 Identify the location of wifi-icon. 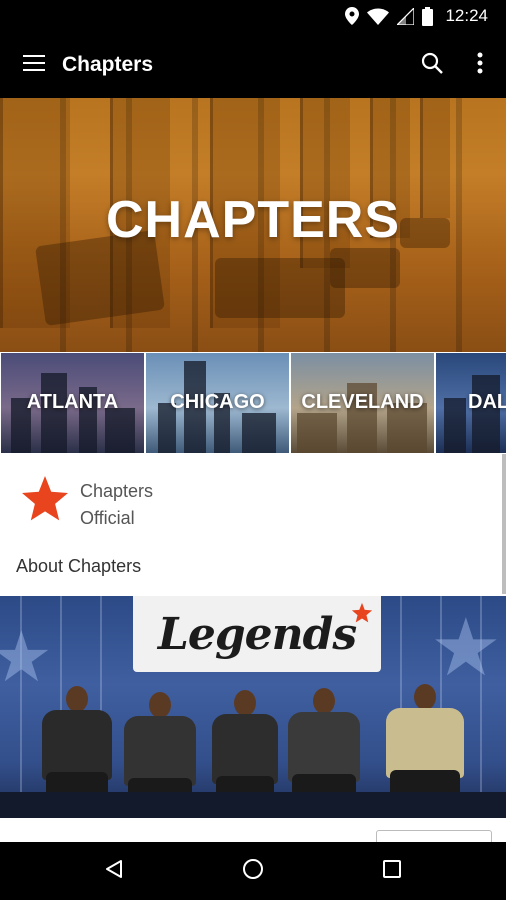
(378, 16).